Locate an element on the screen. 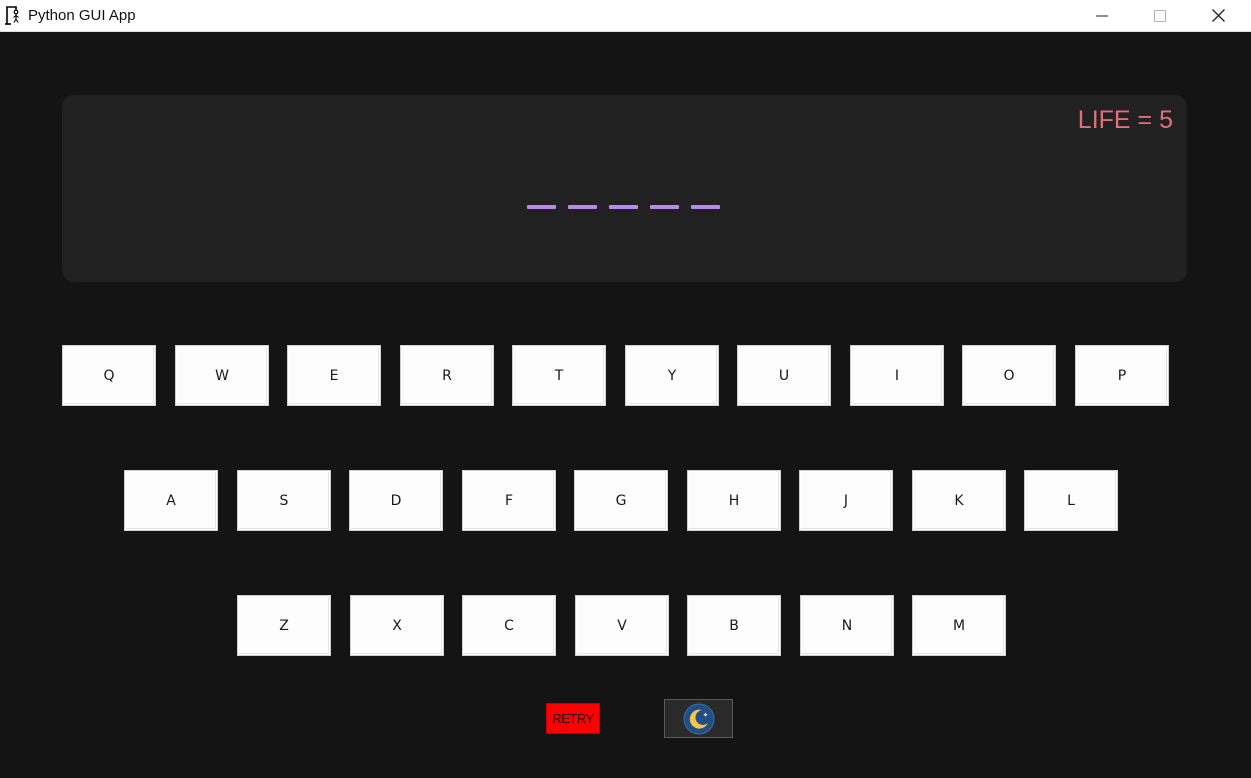 The height and width of the screenshot is (778, 1251). key-w: W is located at coordinates (222, 375).